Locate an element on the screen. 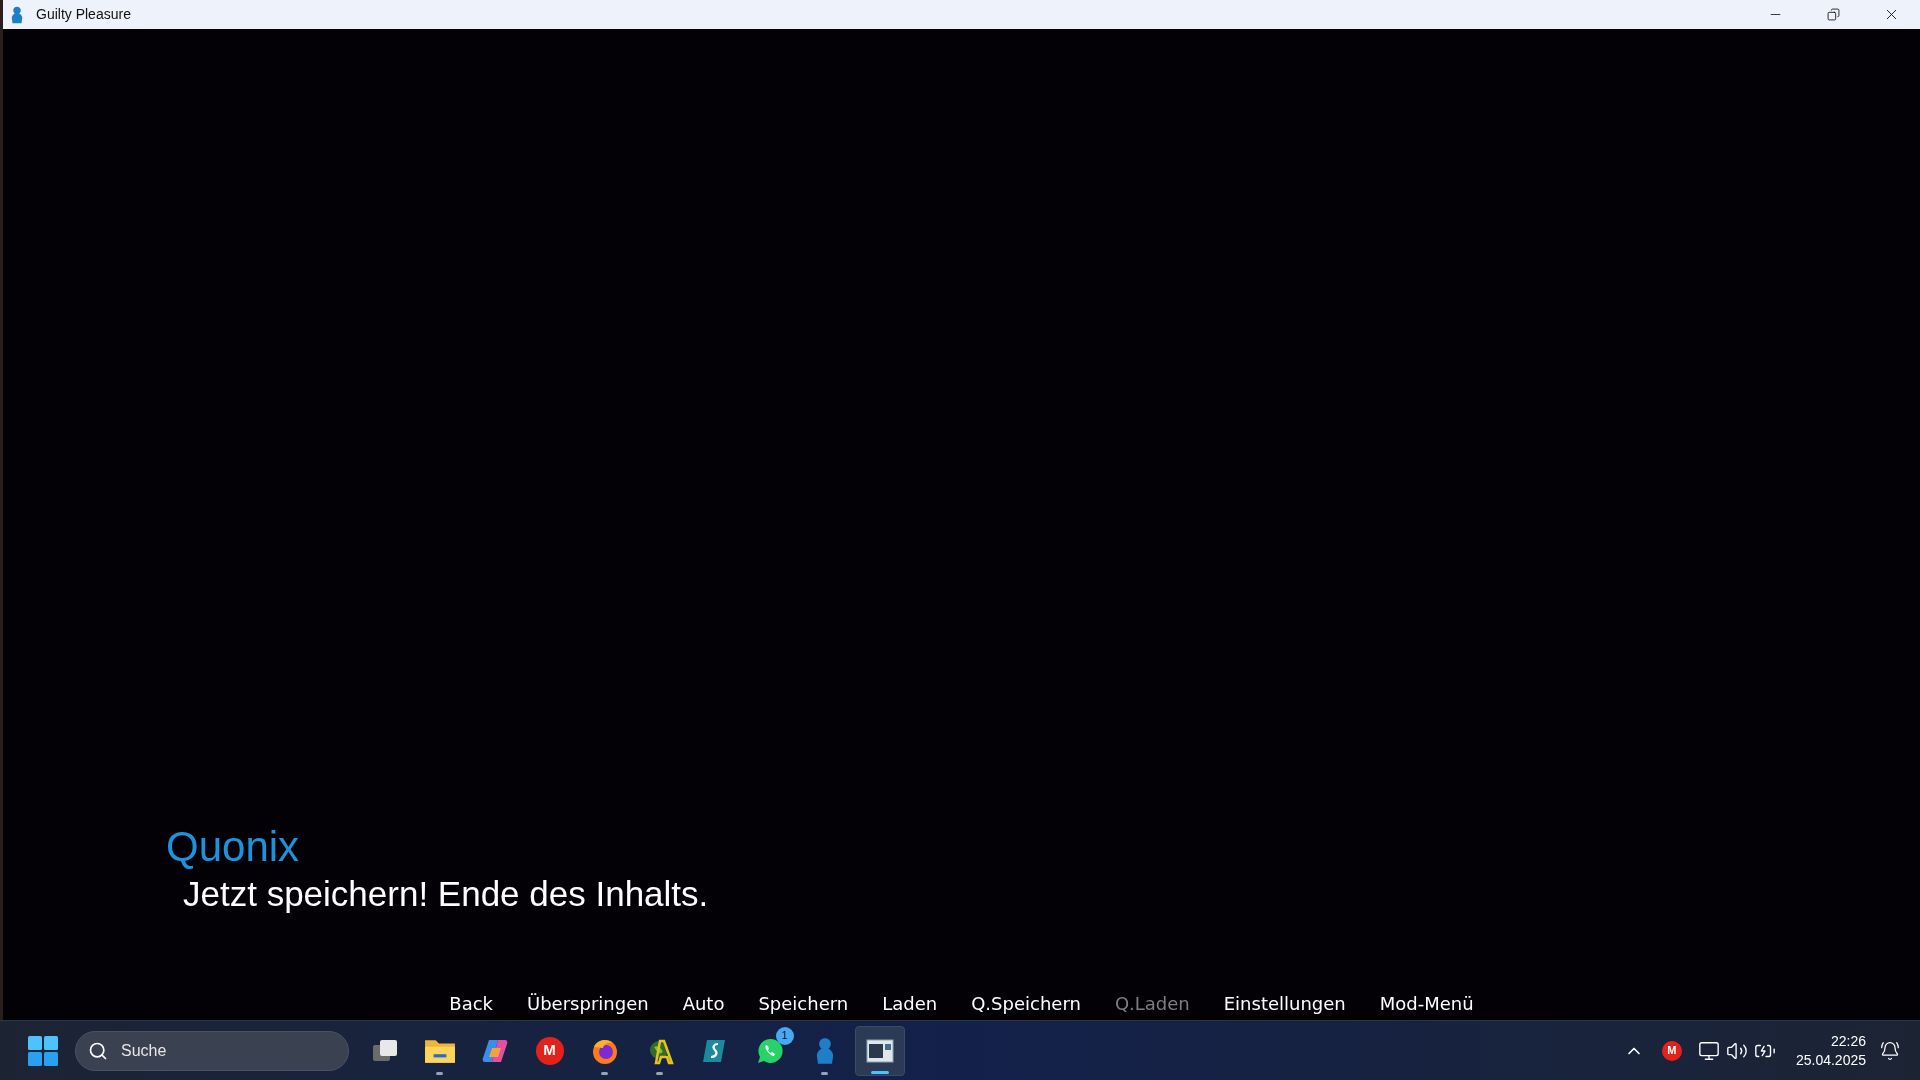 This screenshot has width=1920, height=1080. figure-icon is located at coordinates (17, 14).